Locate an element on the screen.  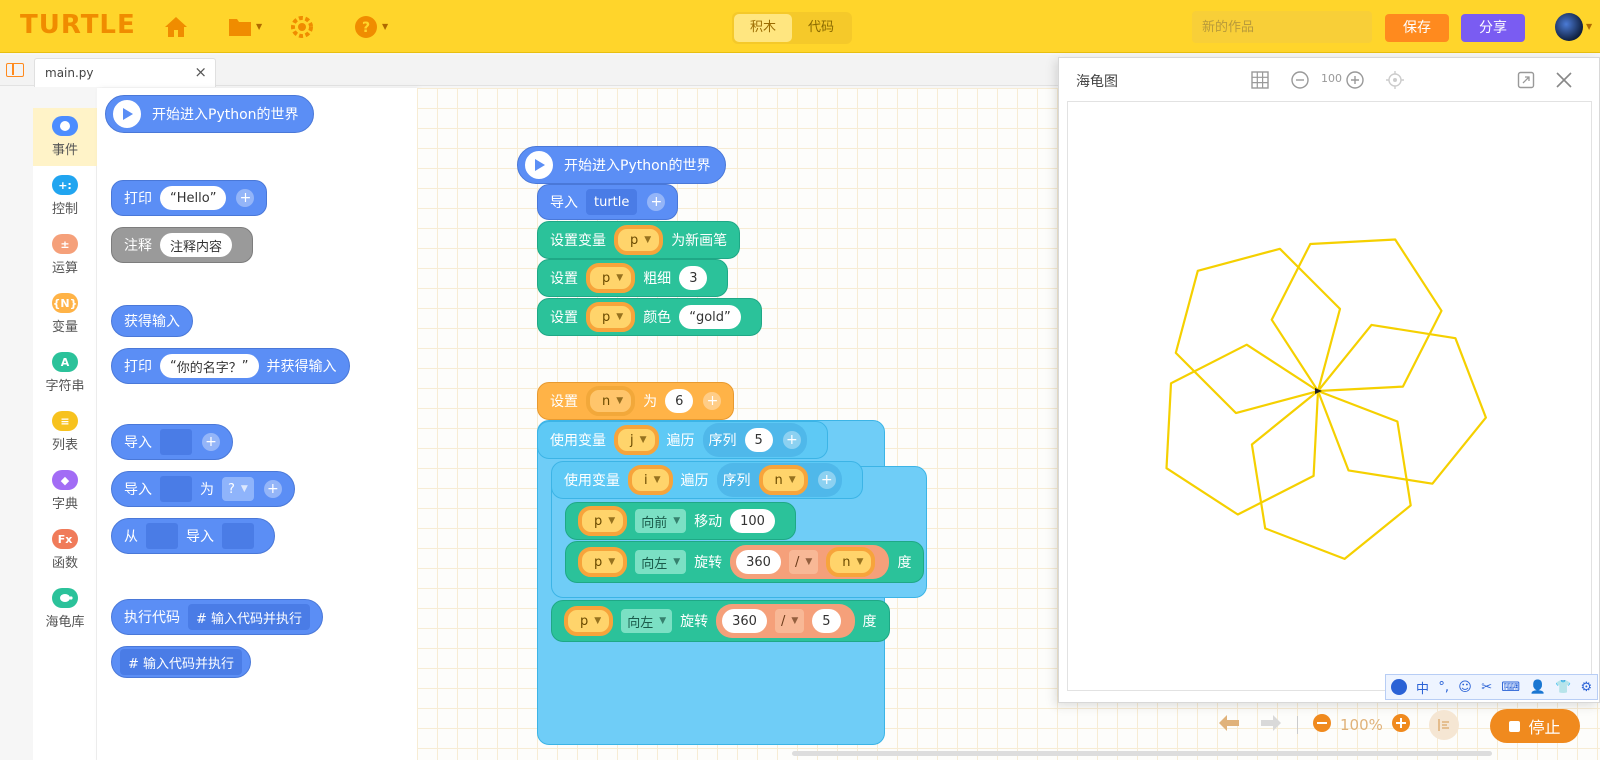
import-turtle-block: 导入 turtle + is located at coordinates (608, 202).